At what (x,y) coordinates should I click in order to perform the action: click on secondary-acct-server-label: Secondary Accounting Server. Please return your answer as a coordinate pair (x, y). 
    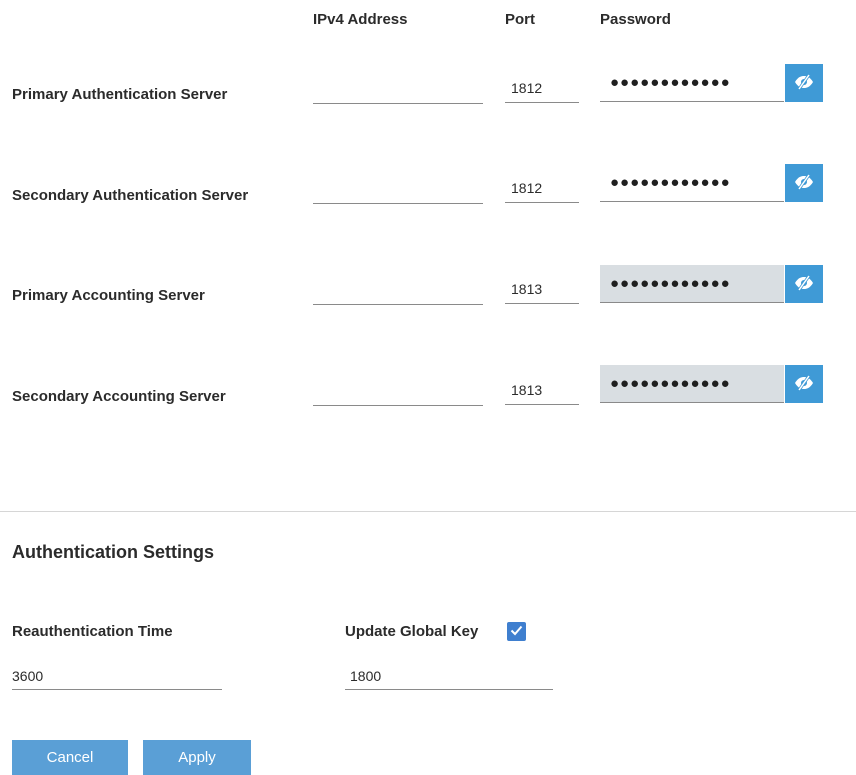
    Looking at the image, I should click on (119, 396).